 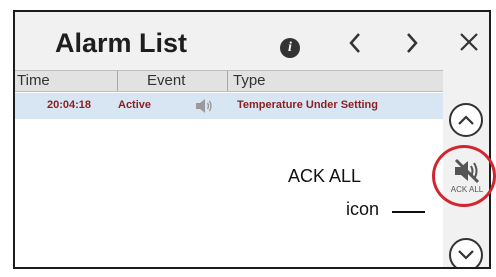 I want to click on info-glyph: i, so click(x=290, y=47).